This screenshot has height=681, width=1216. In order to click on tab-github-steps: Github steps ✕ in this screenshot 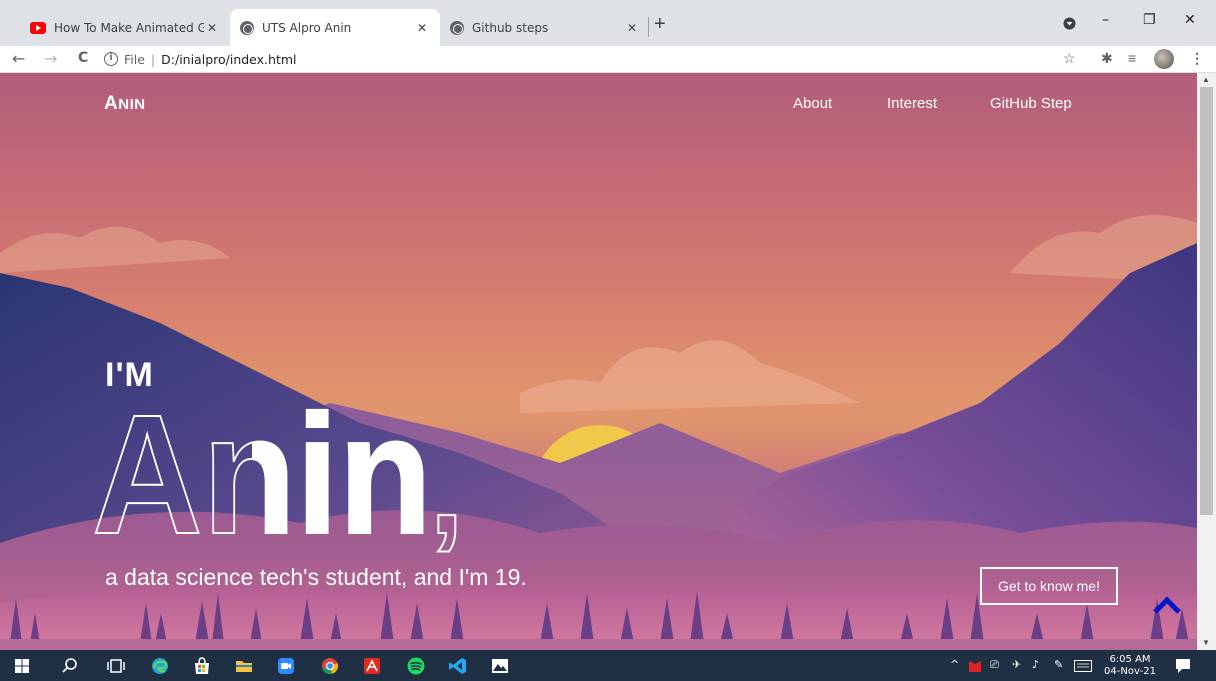, I will do `click(545, 27)`.